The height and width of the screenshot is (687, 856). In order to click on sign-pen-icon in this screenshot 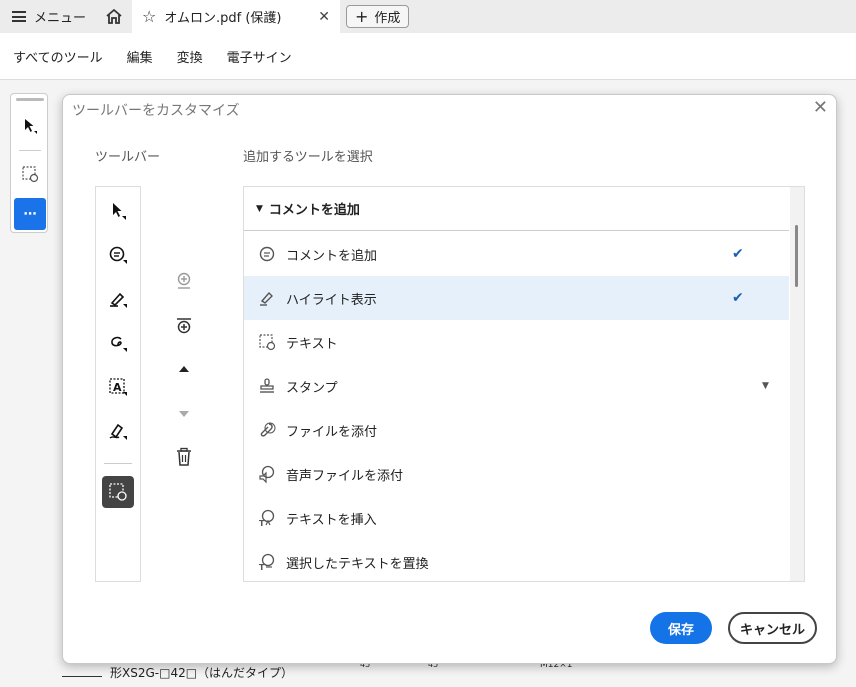, I will do `click(118, 431)`.